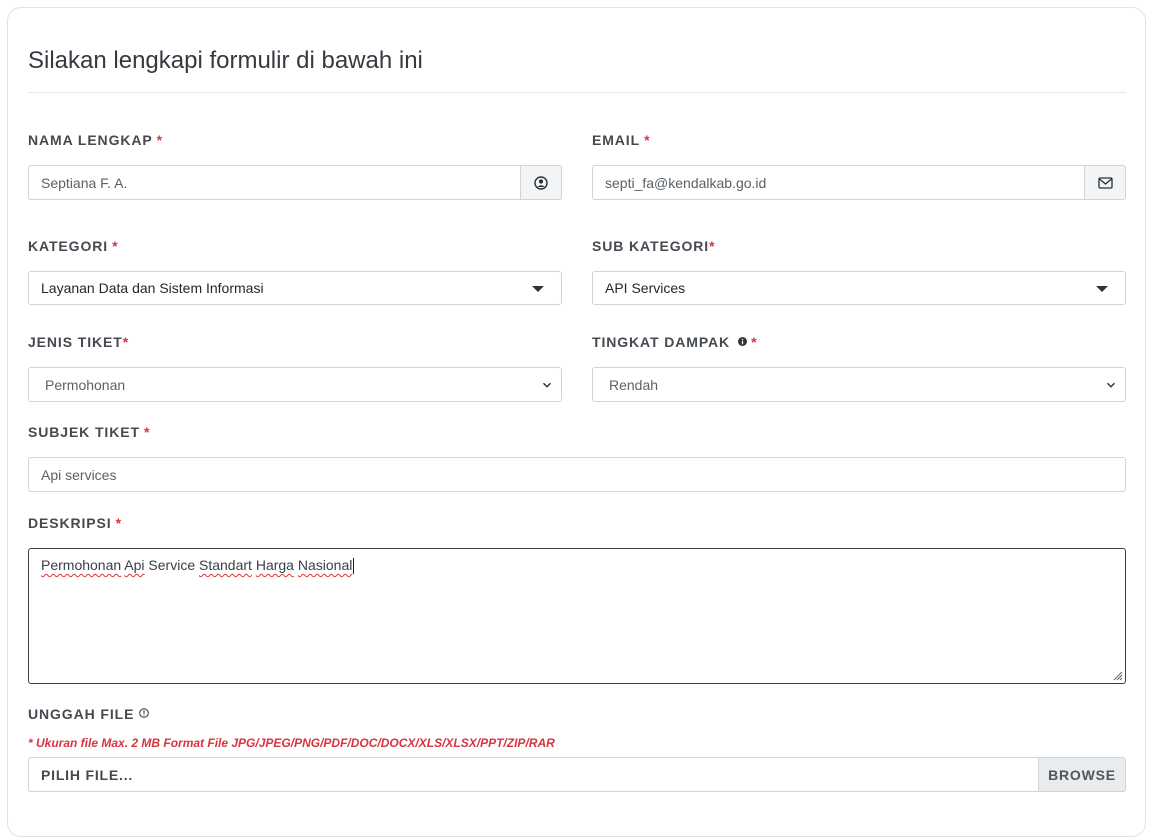 This screenshot has width=1156, height=837. What do you see at coordinates (85, 384) in the screenshot?
I see `jenis-tiket-value: Permohonan` at bounding box center [85, 384].